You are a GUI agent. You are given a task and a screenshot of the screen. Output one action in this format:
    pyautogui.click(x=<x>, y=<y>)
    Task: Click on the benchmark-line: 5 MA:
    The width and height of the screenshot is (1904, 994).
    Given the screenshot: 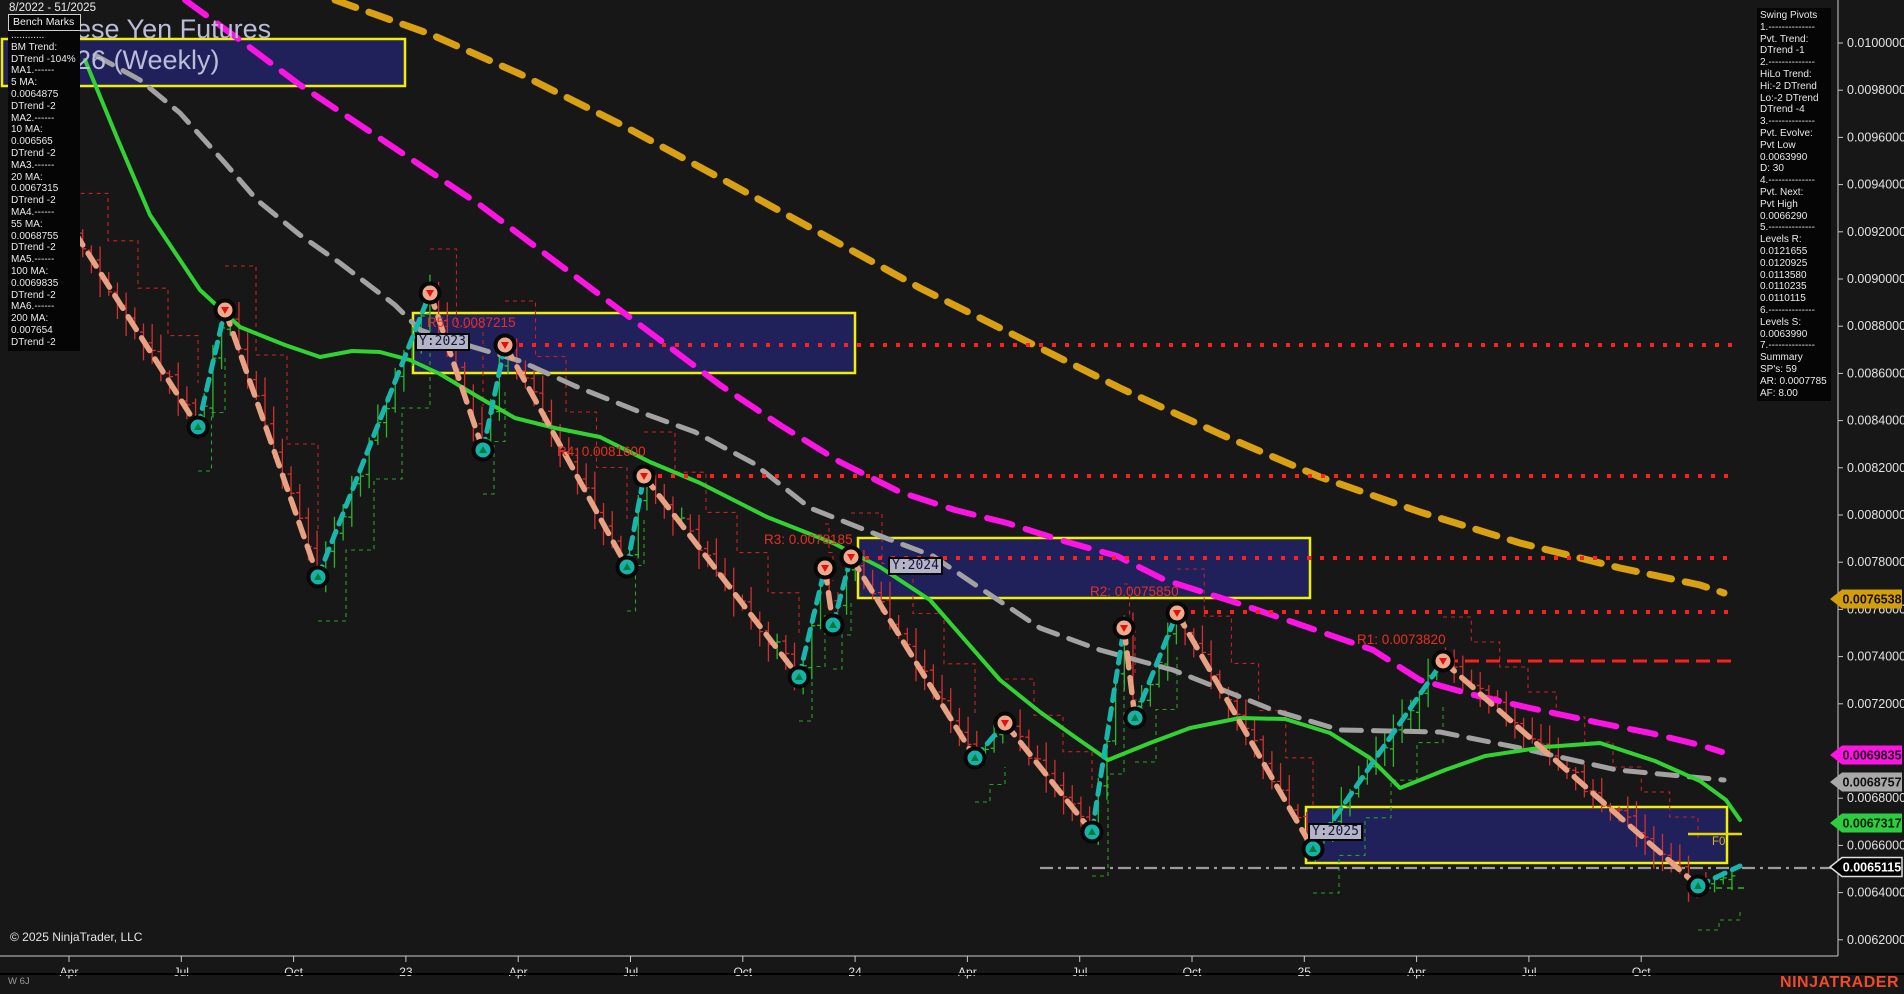 What is the action you would take?
    pyautogui.click(x=24, y=83)
    